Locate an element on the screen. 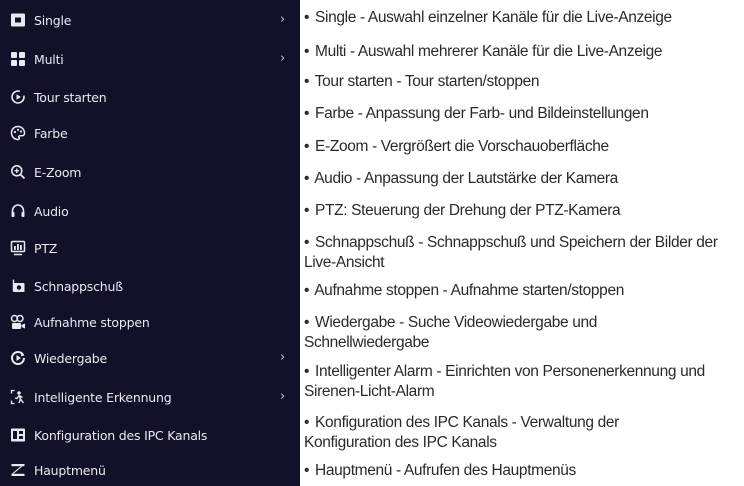  menu-item-label: Single is located at coordinates (53, 20).